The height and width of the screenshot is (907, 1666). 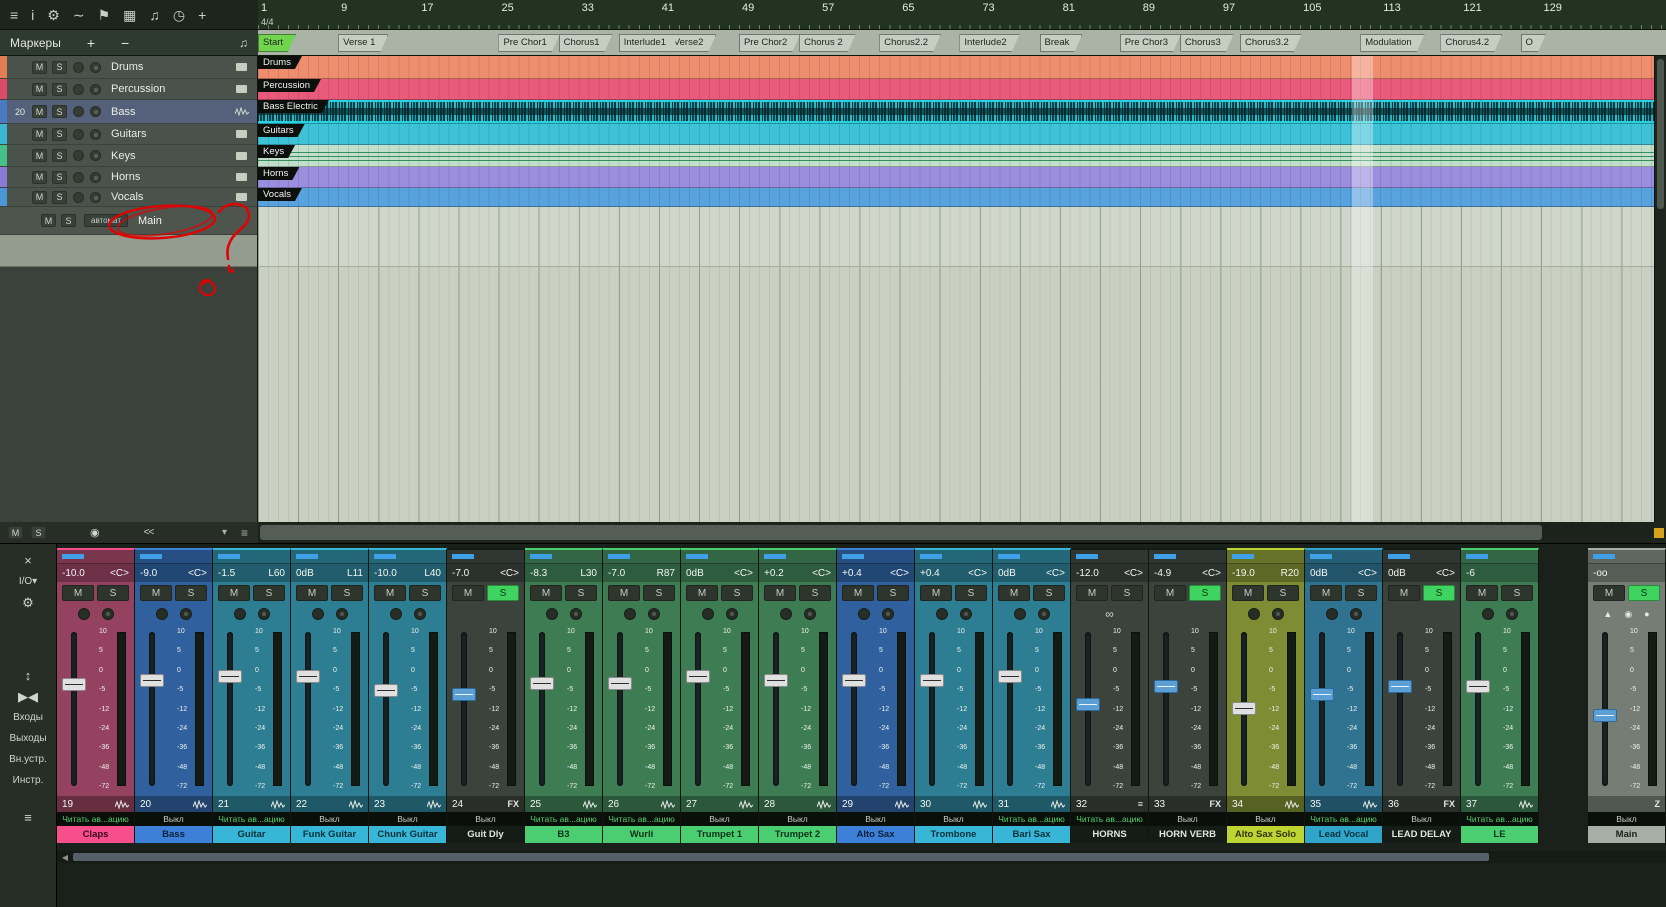 I want to click on gain-value: -19.0, so click(x=1243, y=573).